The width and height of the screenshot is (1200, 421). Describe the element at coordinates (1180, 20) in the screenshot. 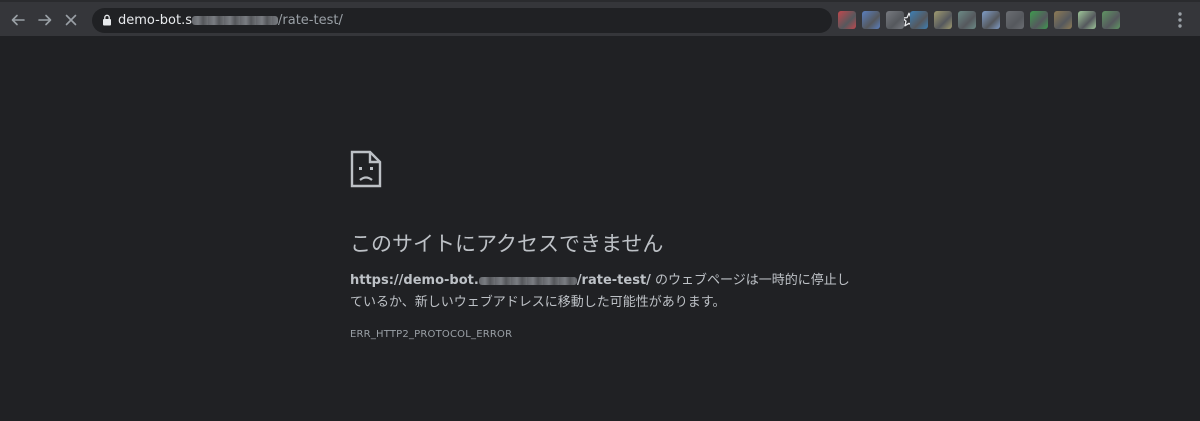

I see `more-menu-icon` at that location.